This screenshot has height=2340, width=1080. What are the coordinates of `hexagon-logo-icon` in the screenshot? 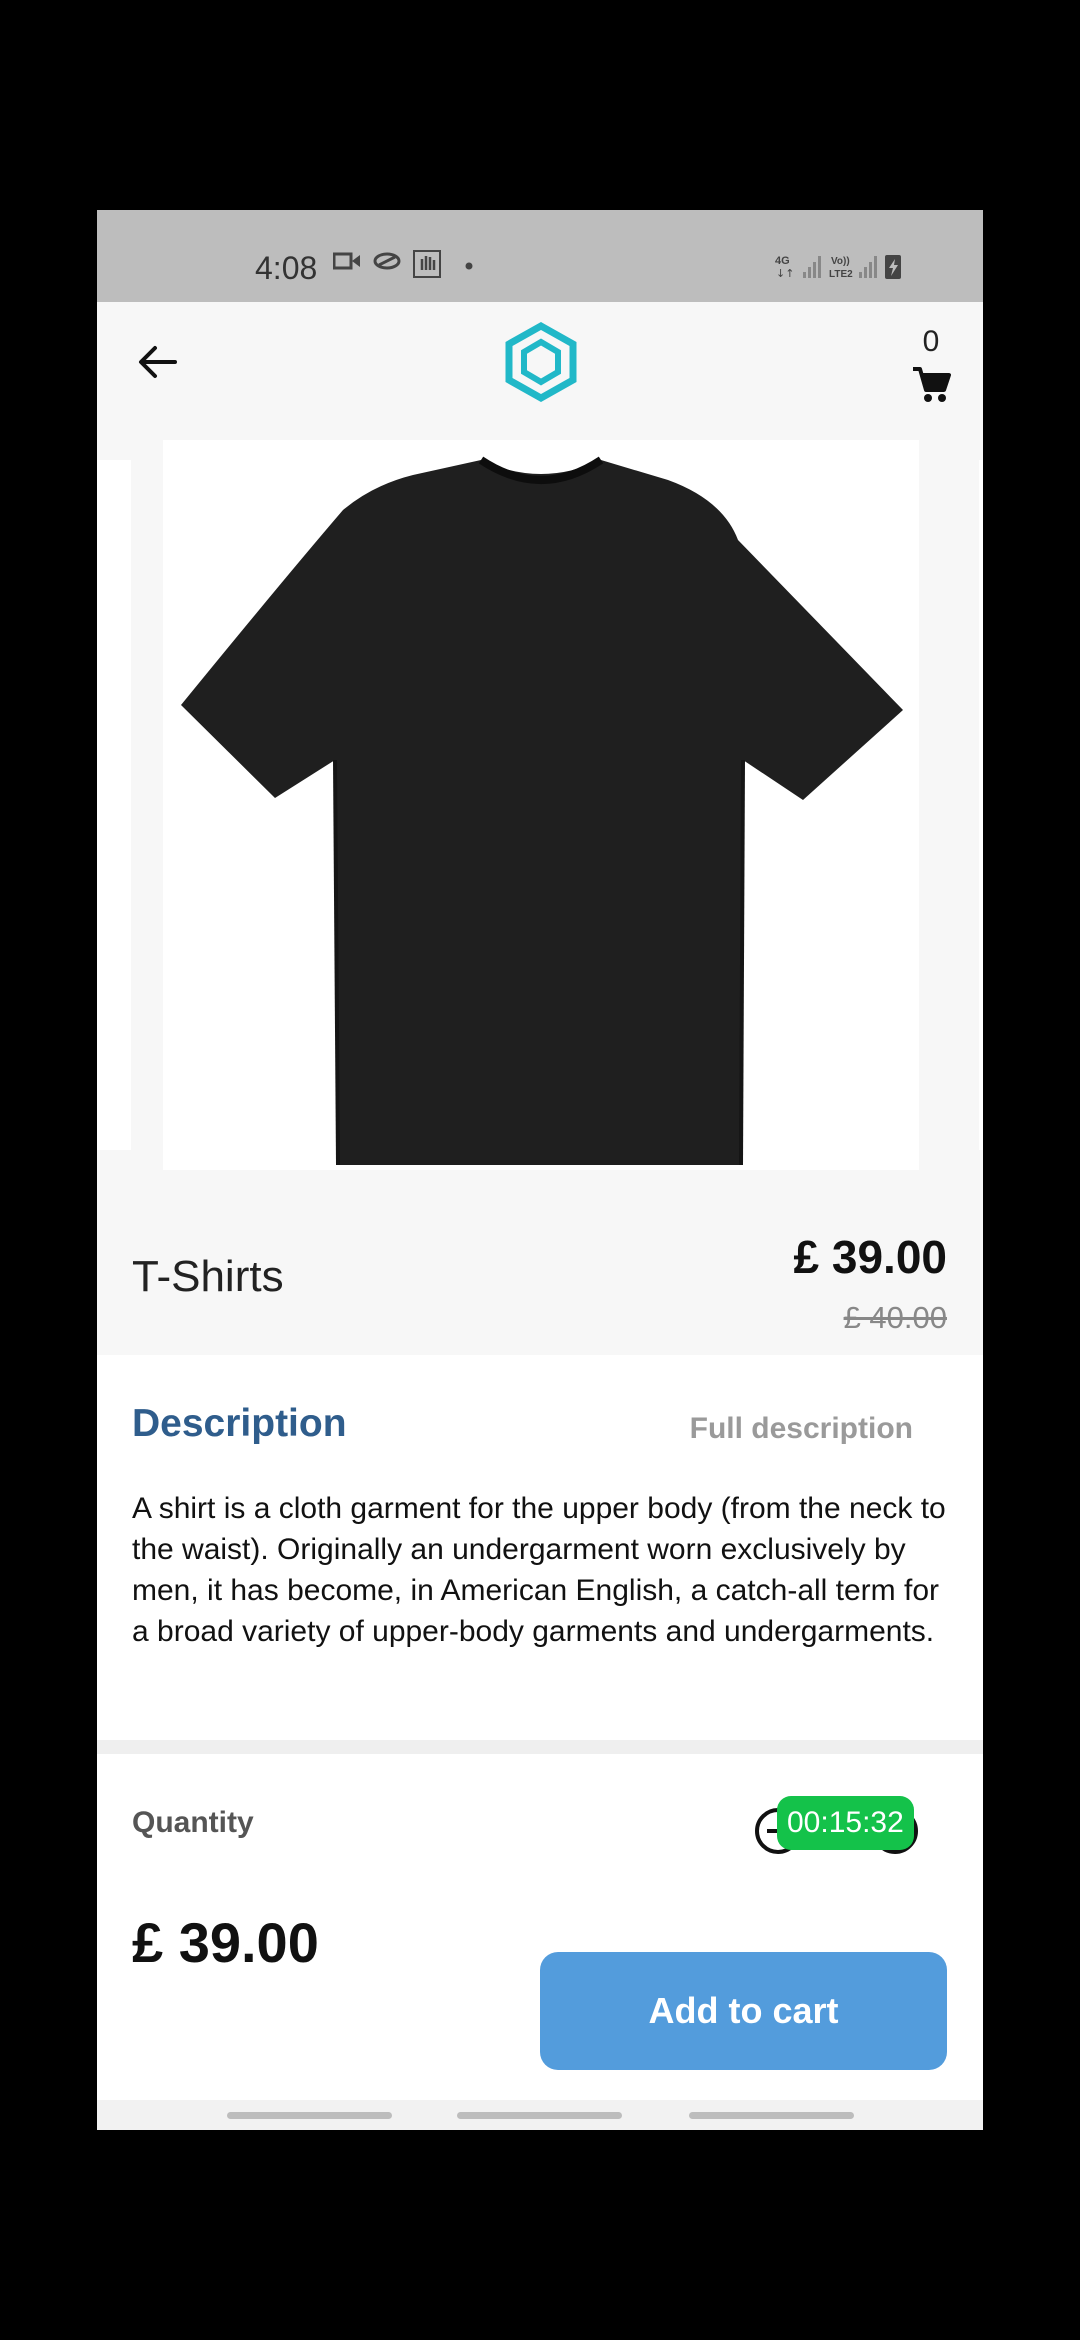 It's located at (541, 362).